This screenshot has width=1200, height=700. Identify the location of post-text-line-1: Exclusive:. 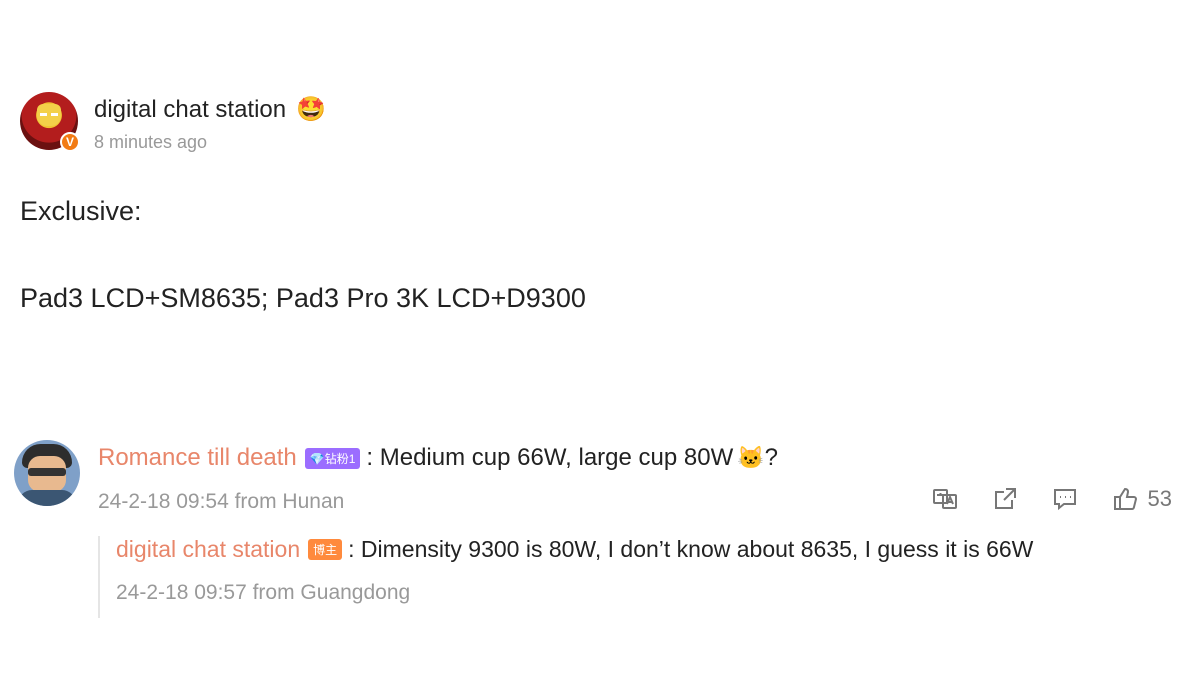
(81, 211).